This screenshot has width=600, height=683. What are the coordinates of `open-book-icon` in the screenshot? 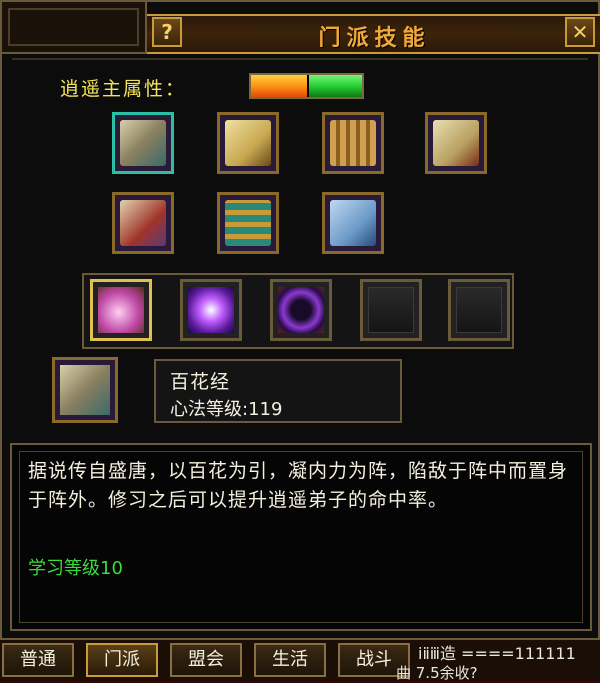 It's located at (248, 143).